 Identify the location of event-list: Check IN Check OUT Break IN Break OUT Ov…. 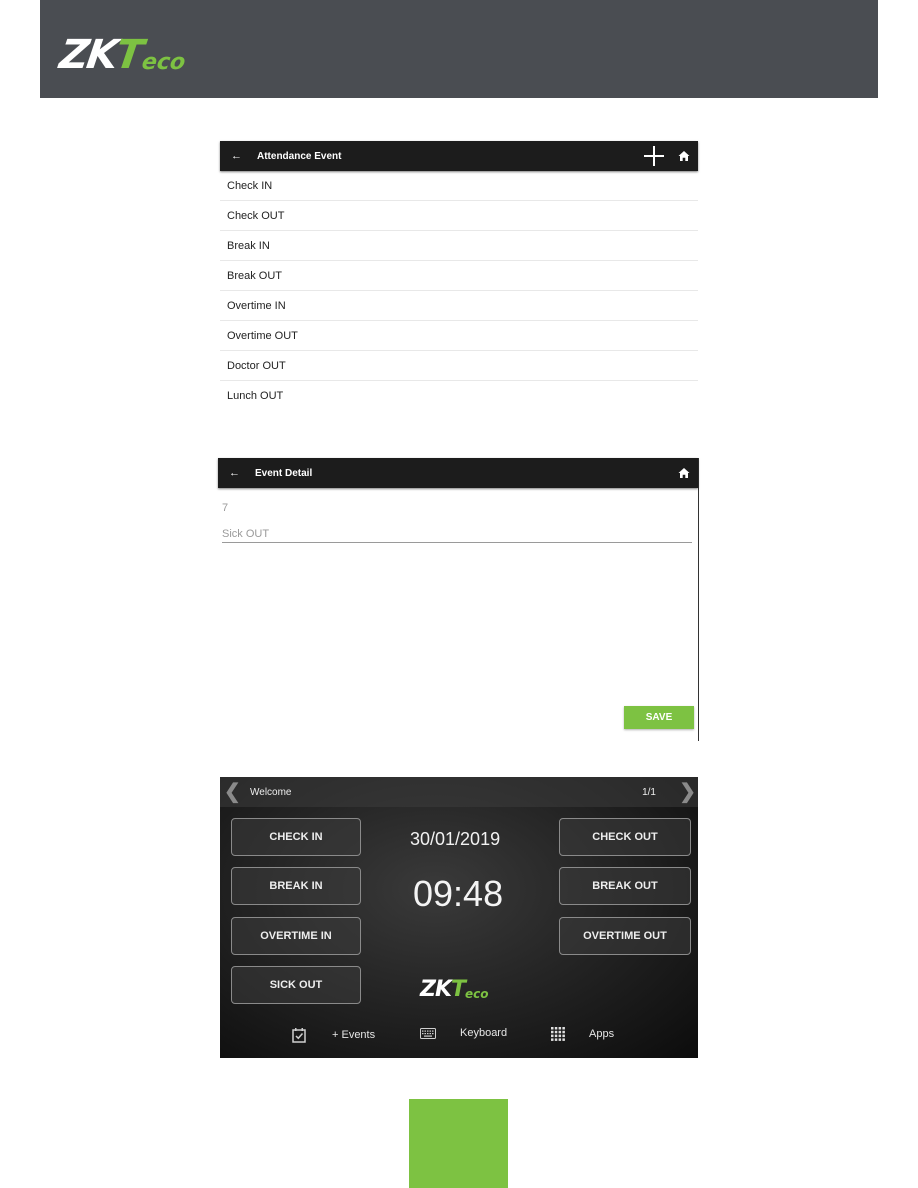
(459, 291).